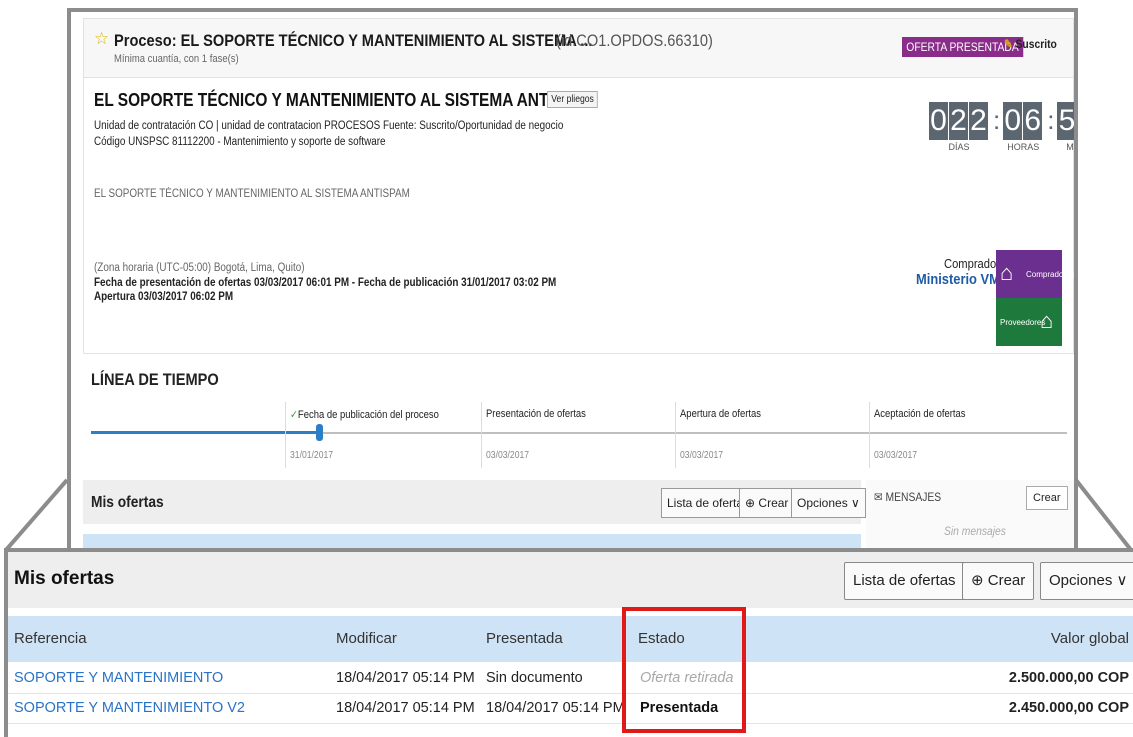 The height and width of the screenshot is (737, 1133). I want to click on oferta-presentada: 18/04/2017 05:14 PM, so click(555, 708).